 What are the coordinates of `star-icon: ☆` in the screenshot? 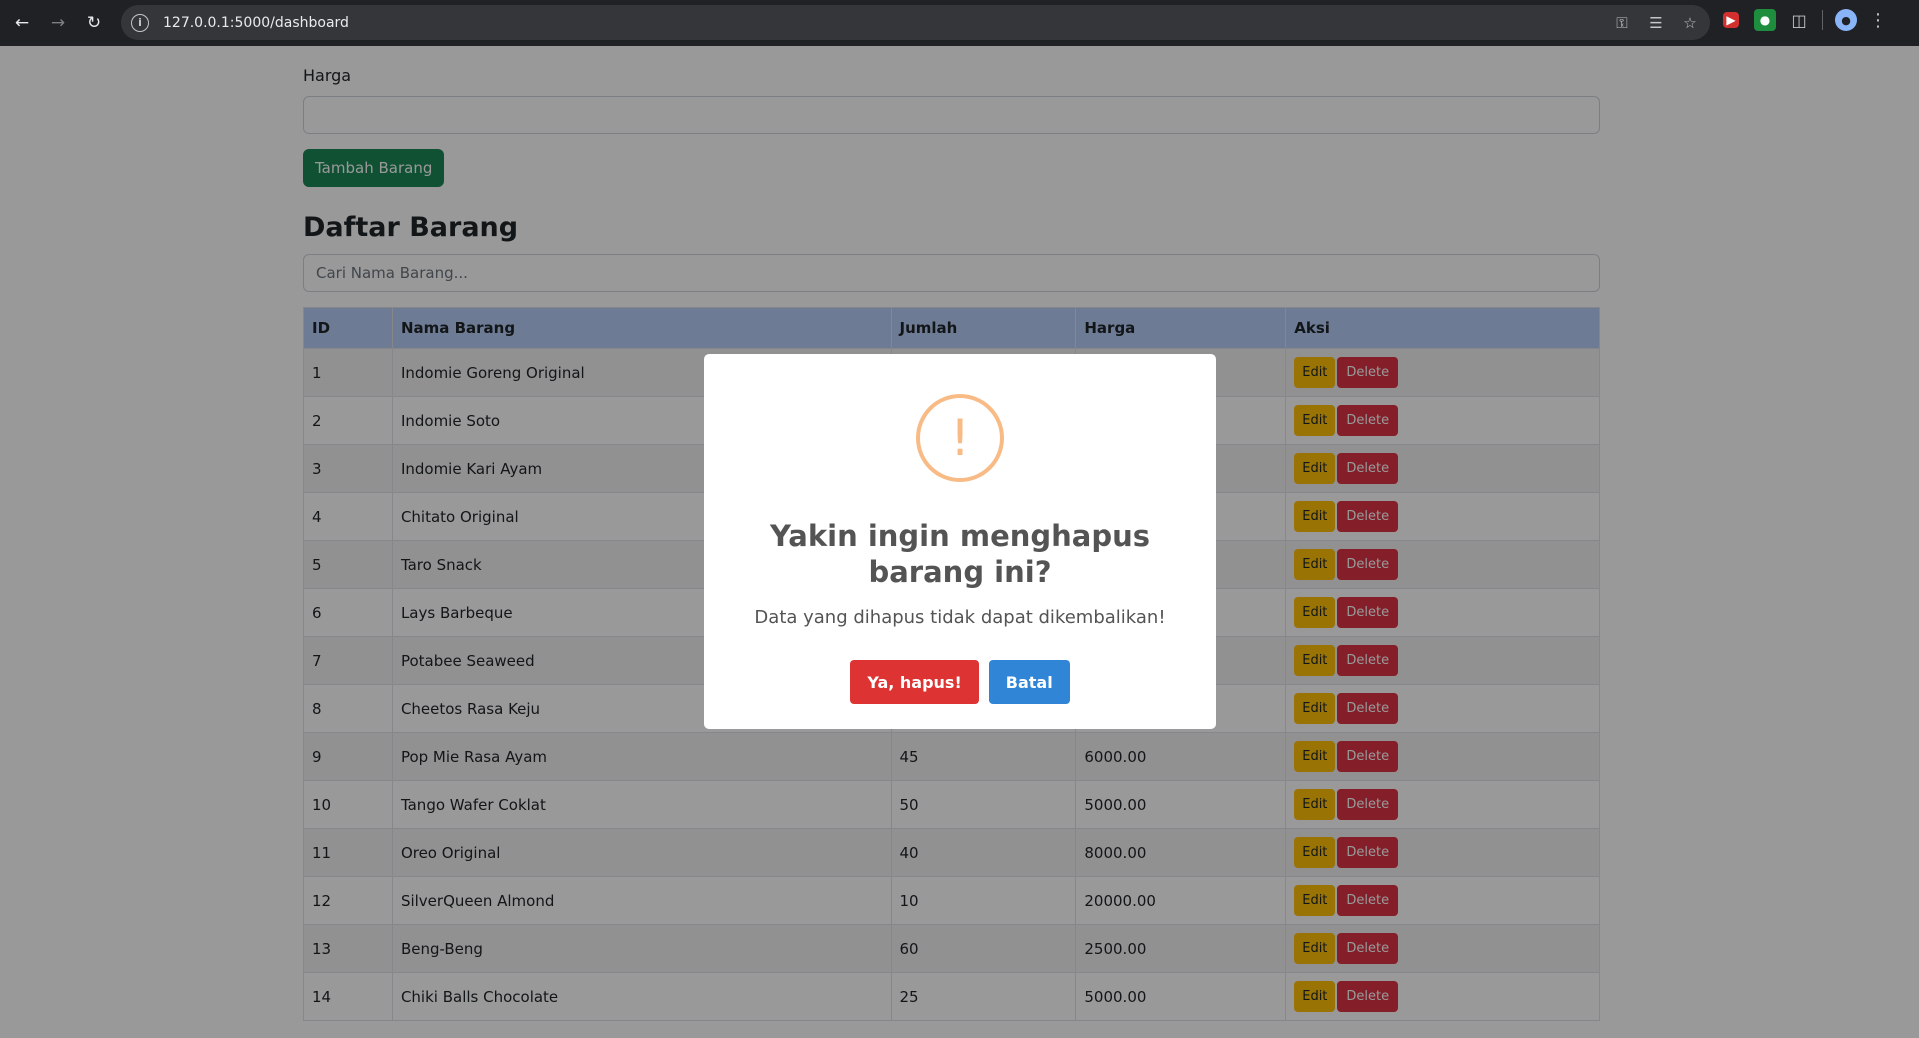 It's located at (1690, 23).